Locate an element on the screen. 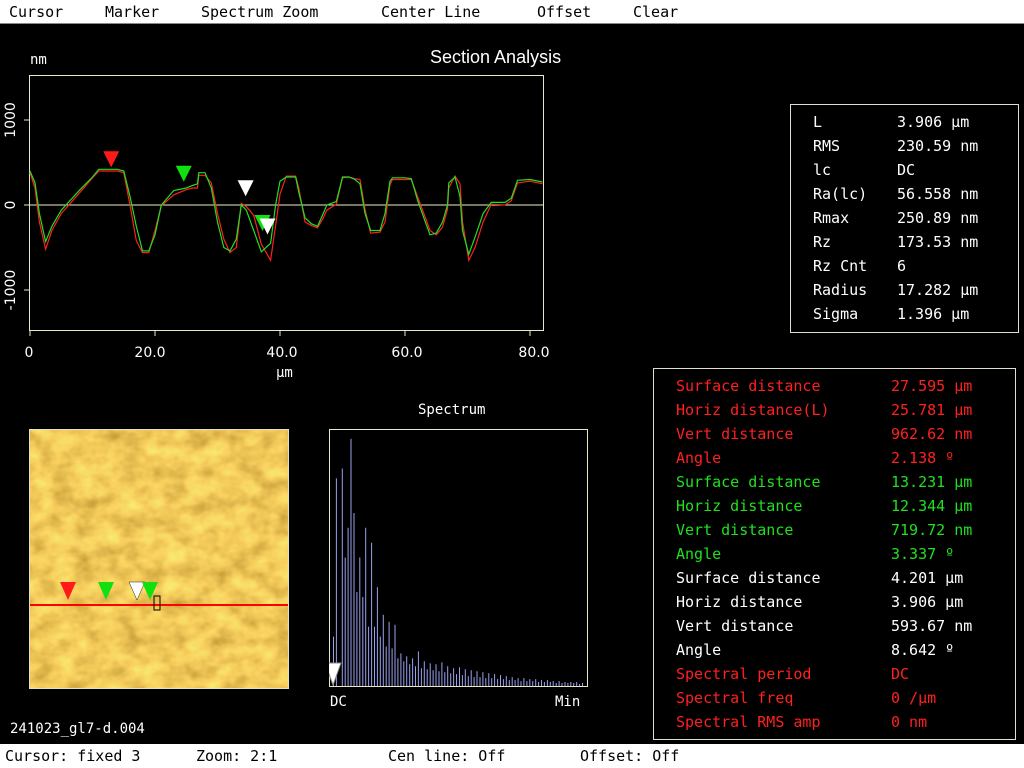 The width and height of the screenshot is (1024, 768). stat-label: RMS is located at coordinates (827, 146).